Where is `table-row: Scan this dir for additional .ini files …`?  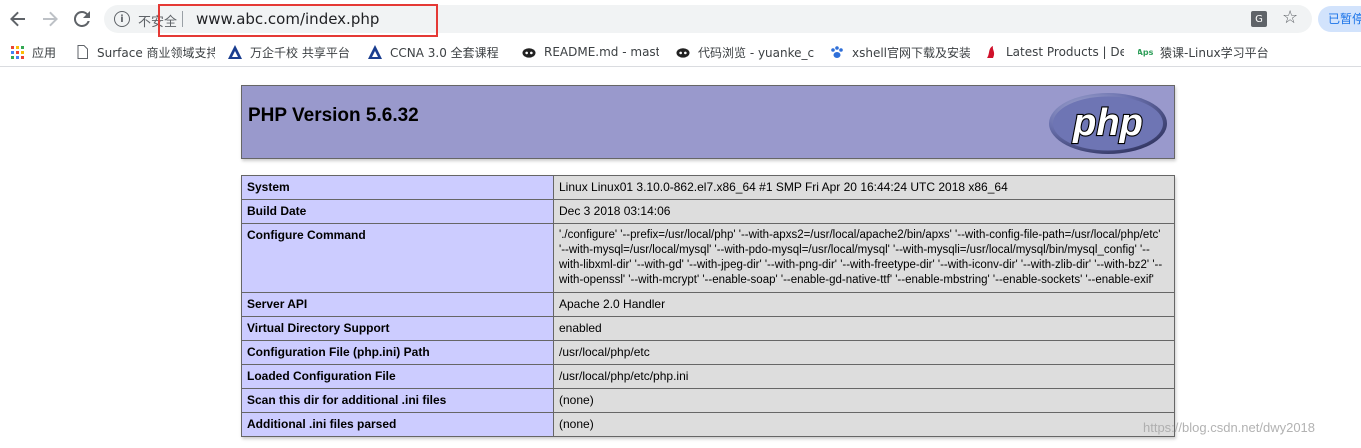 table-row: Scan this dir for additional .ini files … is located at coordinates (708, 400).